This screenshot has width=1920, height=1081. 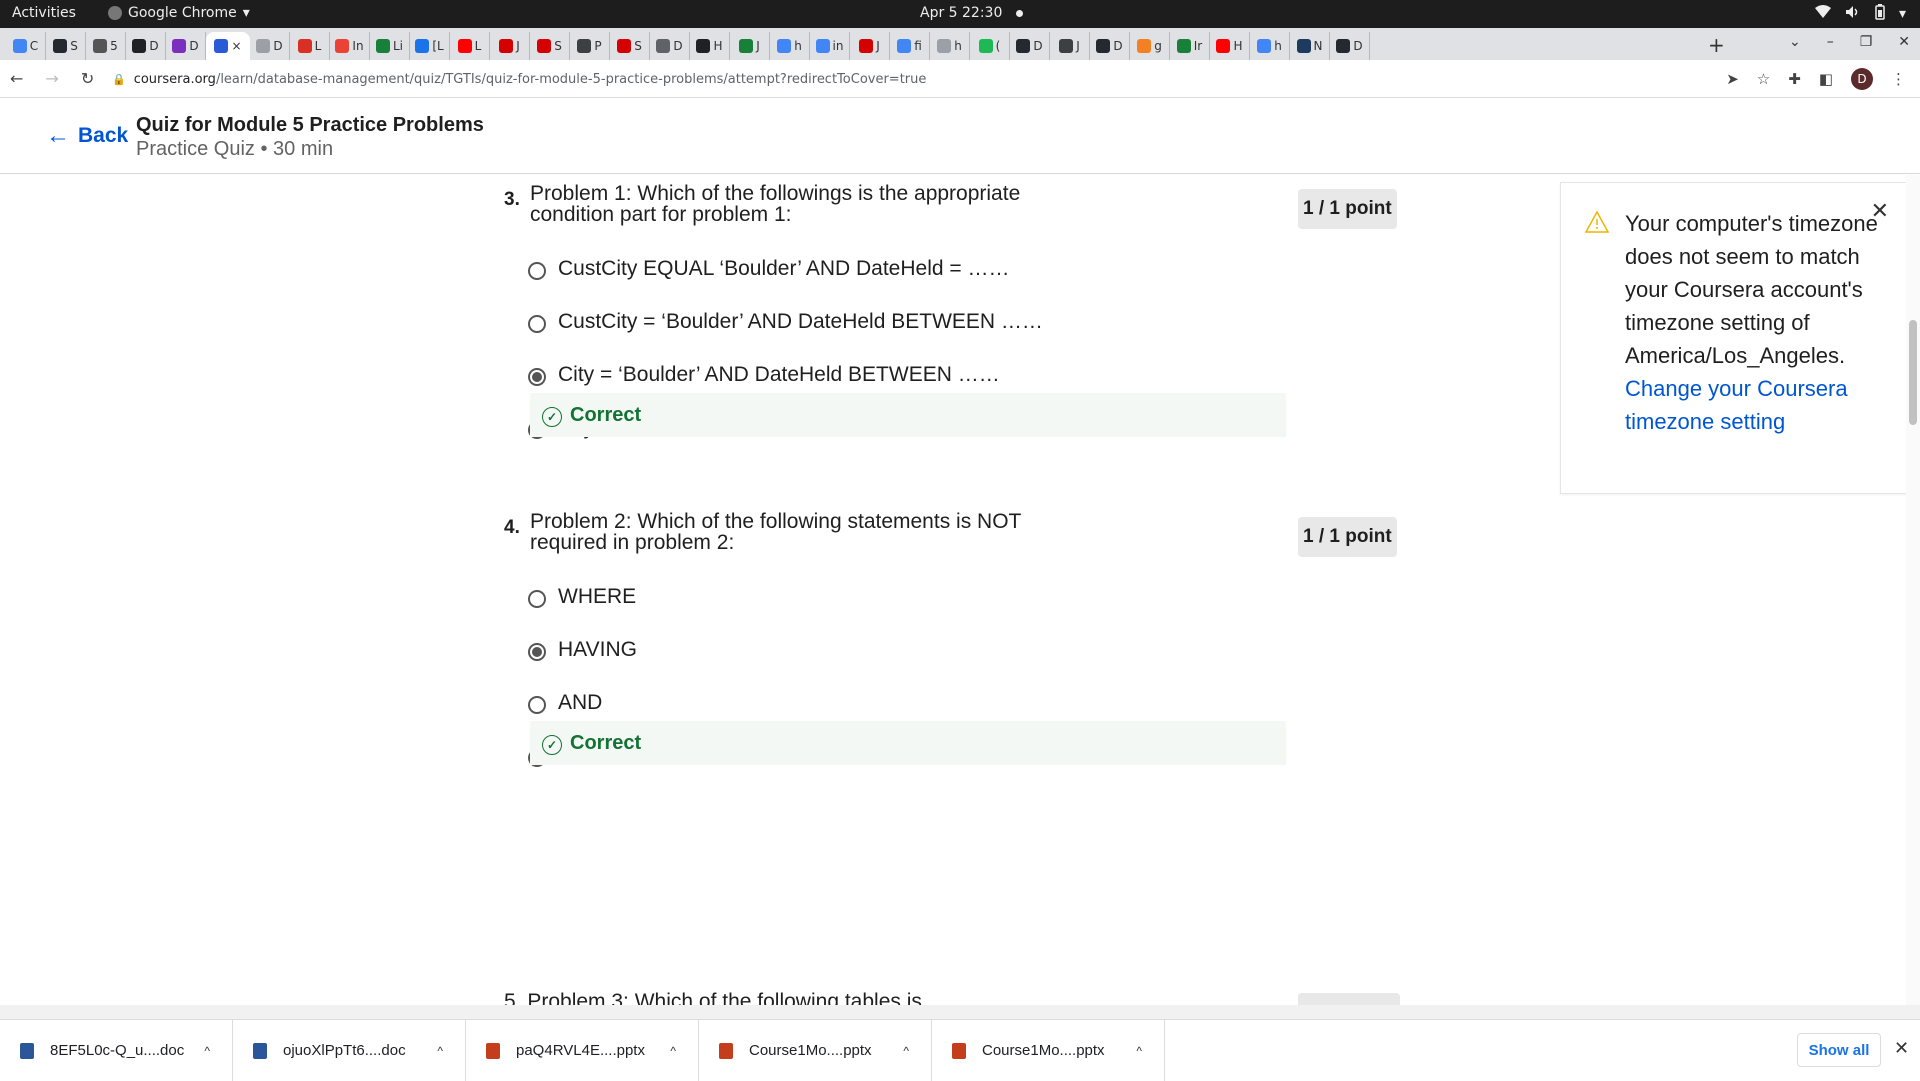 I want to click on download-item: 8EF5L0c-Q_u....doc ^, so click(x=116, y=1050).